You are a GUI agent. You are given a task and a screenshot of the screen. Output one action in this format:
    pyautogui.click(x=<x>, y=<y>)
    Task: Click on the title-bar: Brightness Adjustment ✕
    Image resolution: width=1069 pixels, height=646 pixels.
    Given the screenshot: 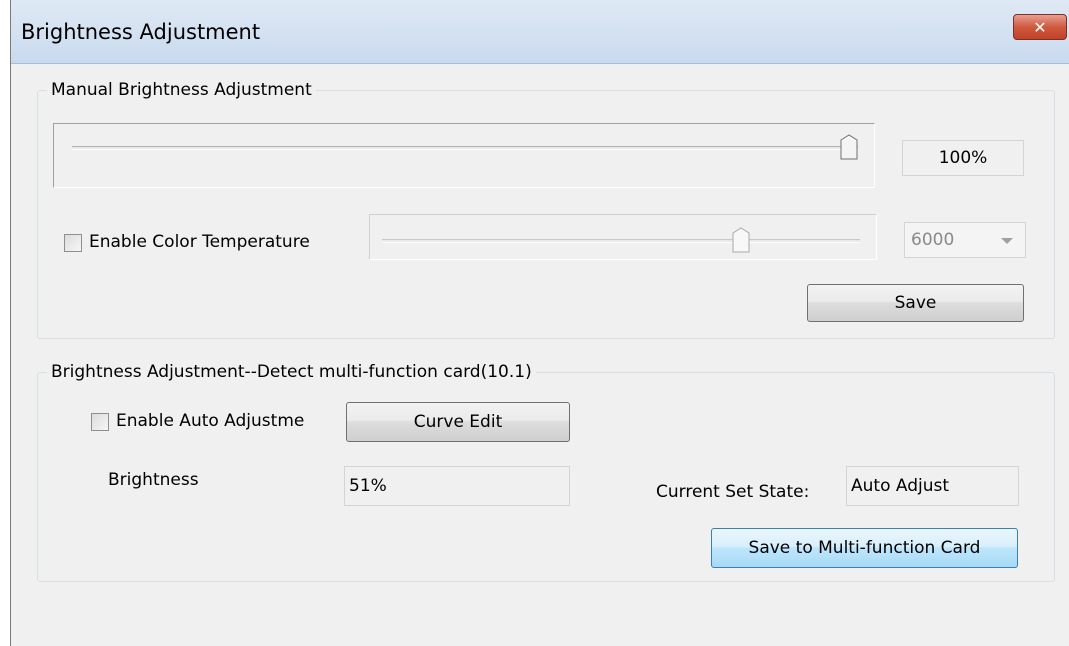 What is the action you would take?
    pyautogui.click(x=540, y=32)
    